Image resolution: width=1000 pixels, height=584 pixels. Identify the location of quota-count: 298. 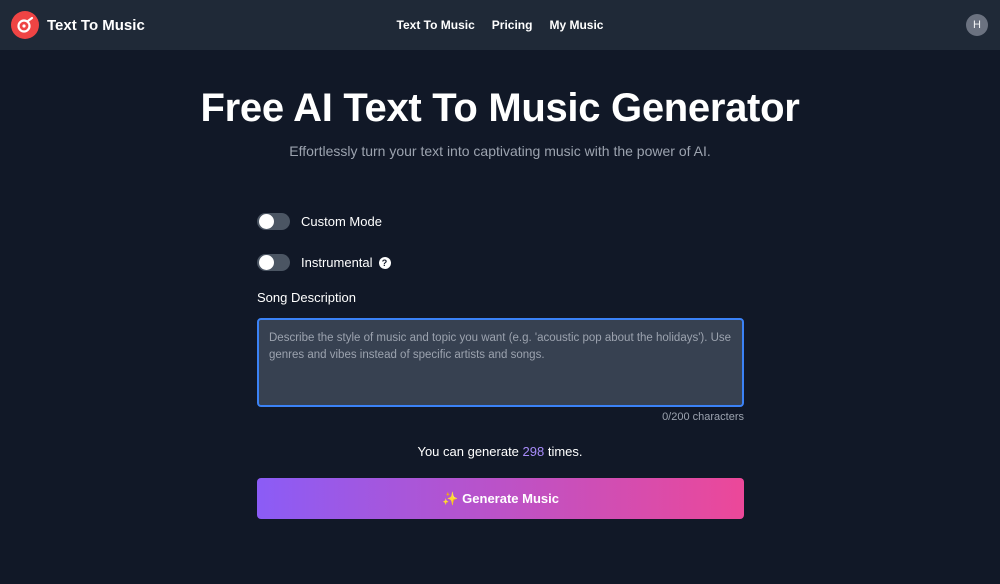
(533, 451).